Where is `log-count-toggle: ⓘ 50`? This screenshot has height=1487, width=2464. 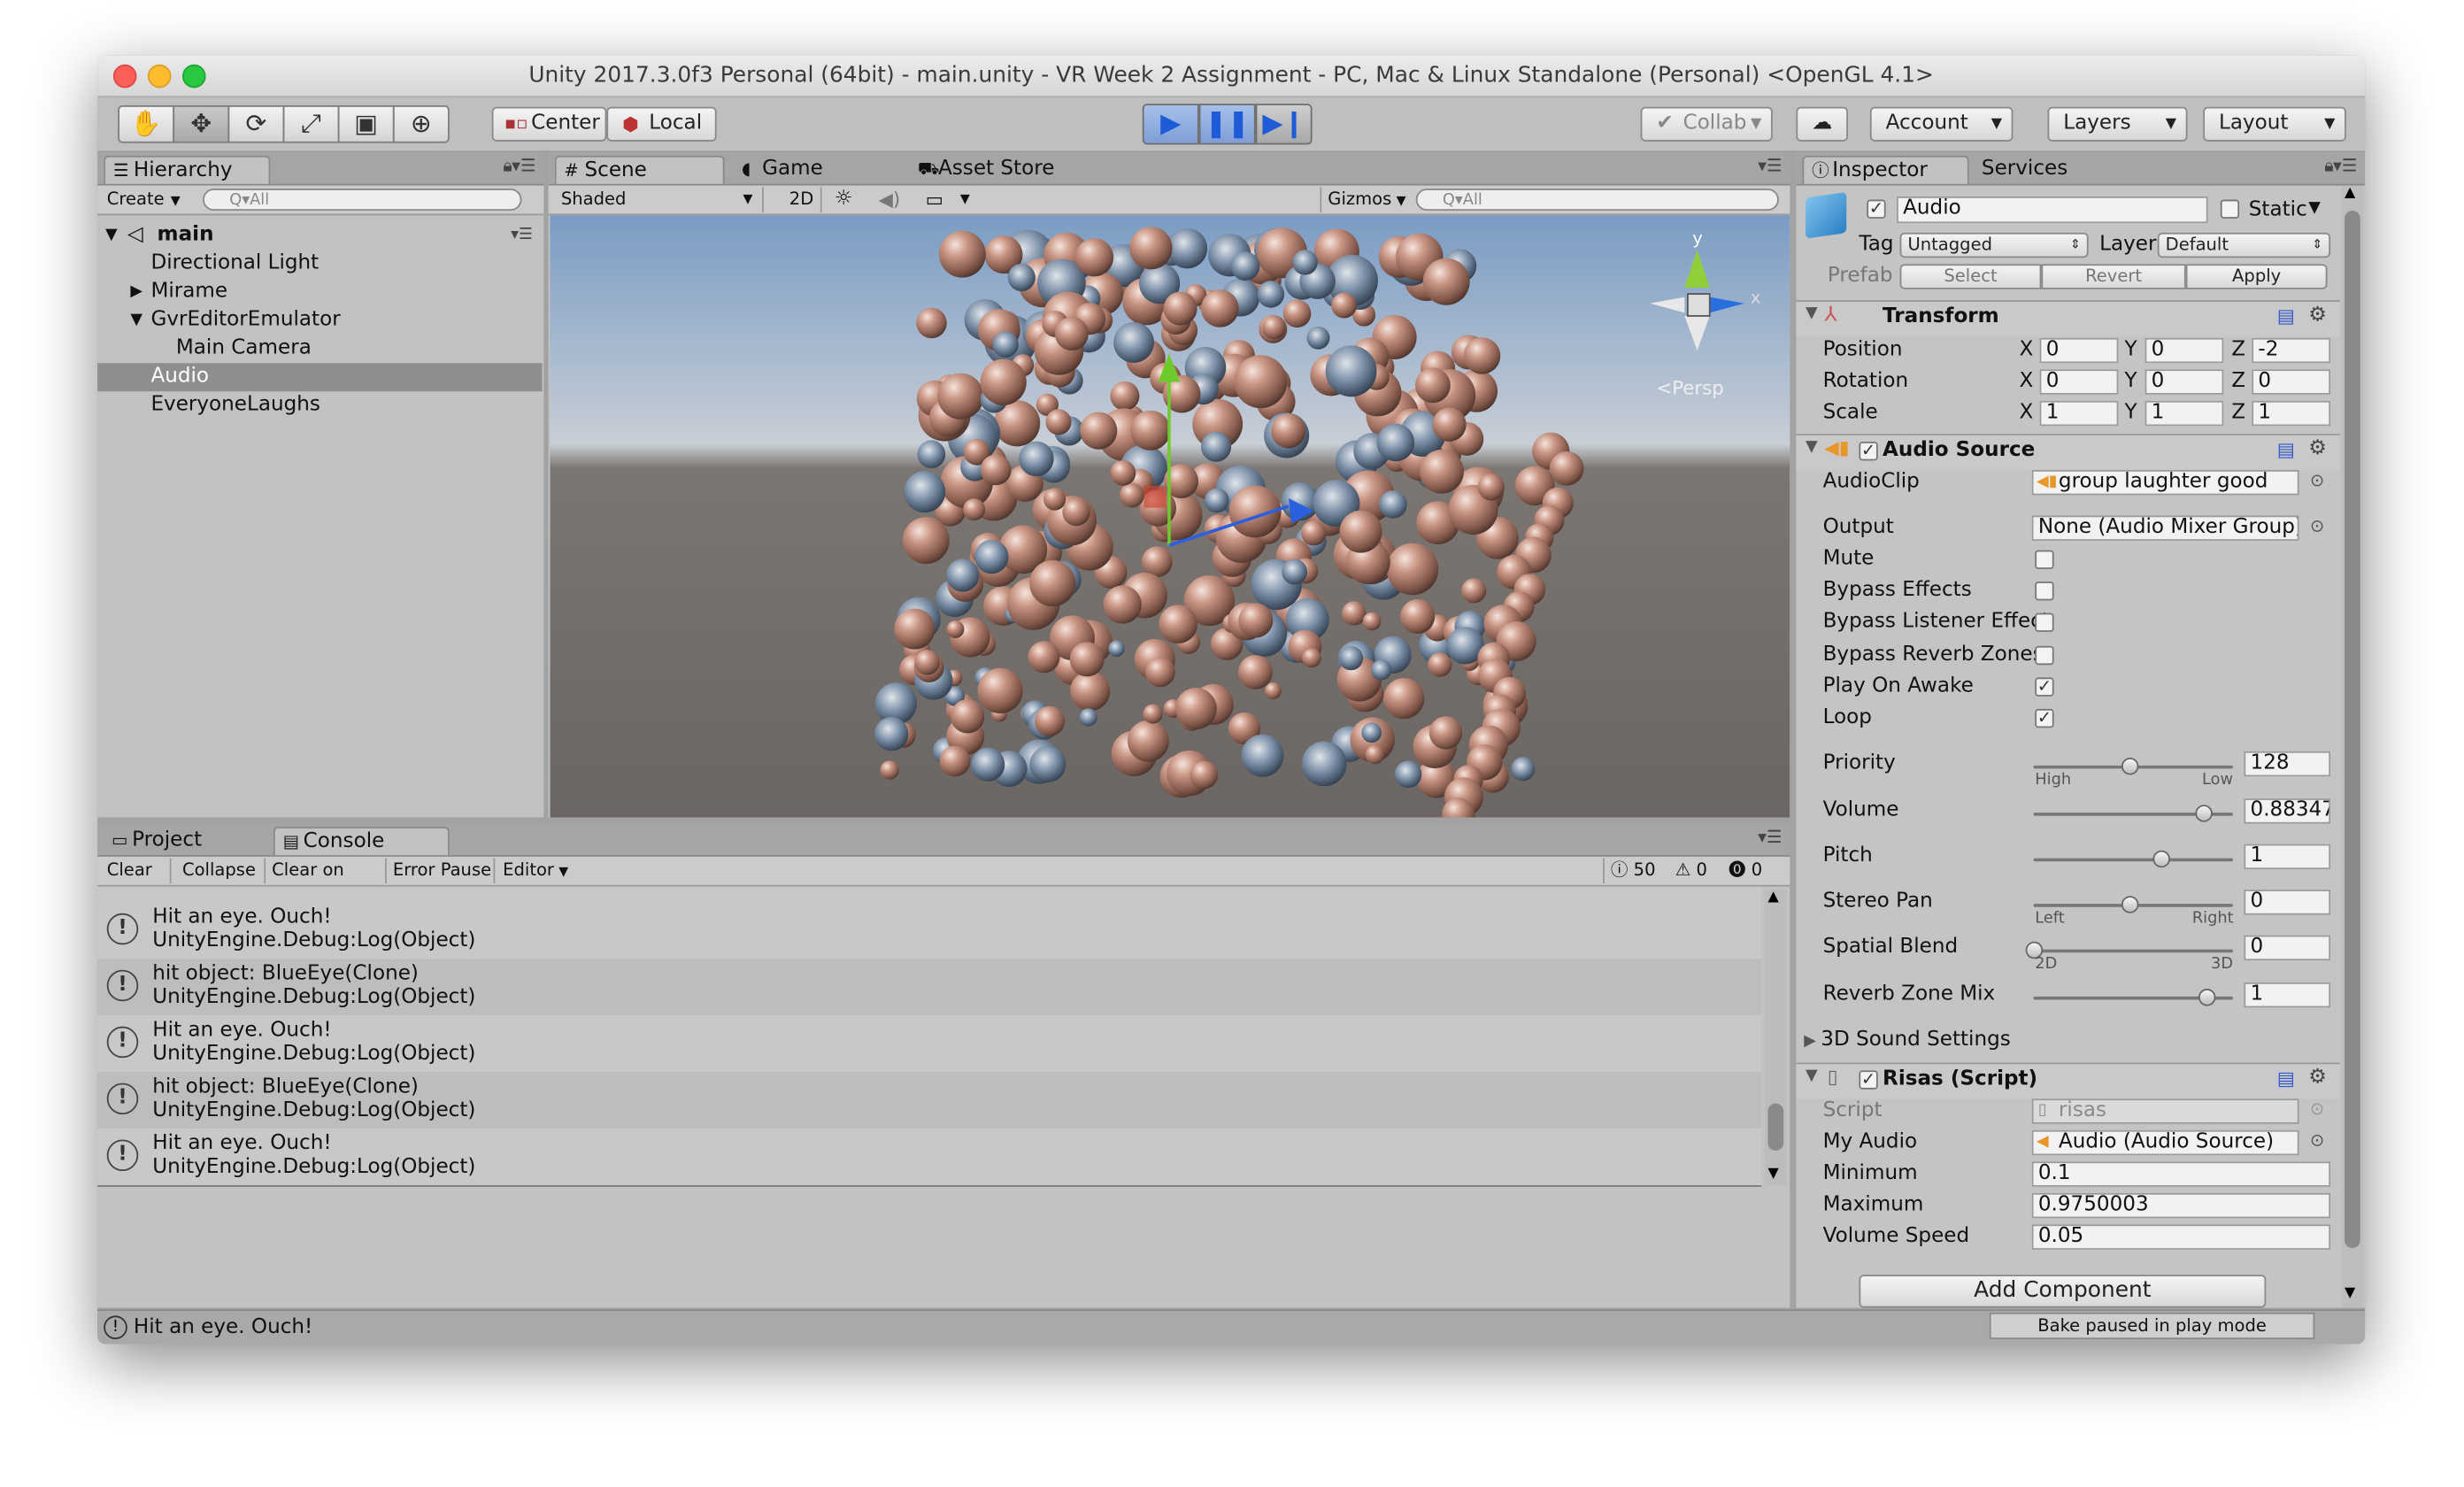 log-count-toggle: ⓘ 50 is located at coordinates (1639, 871).